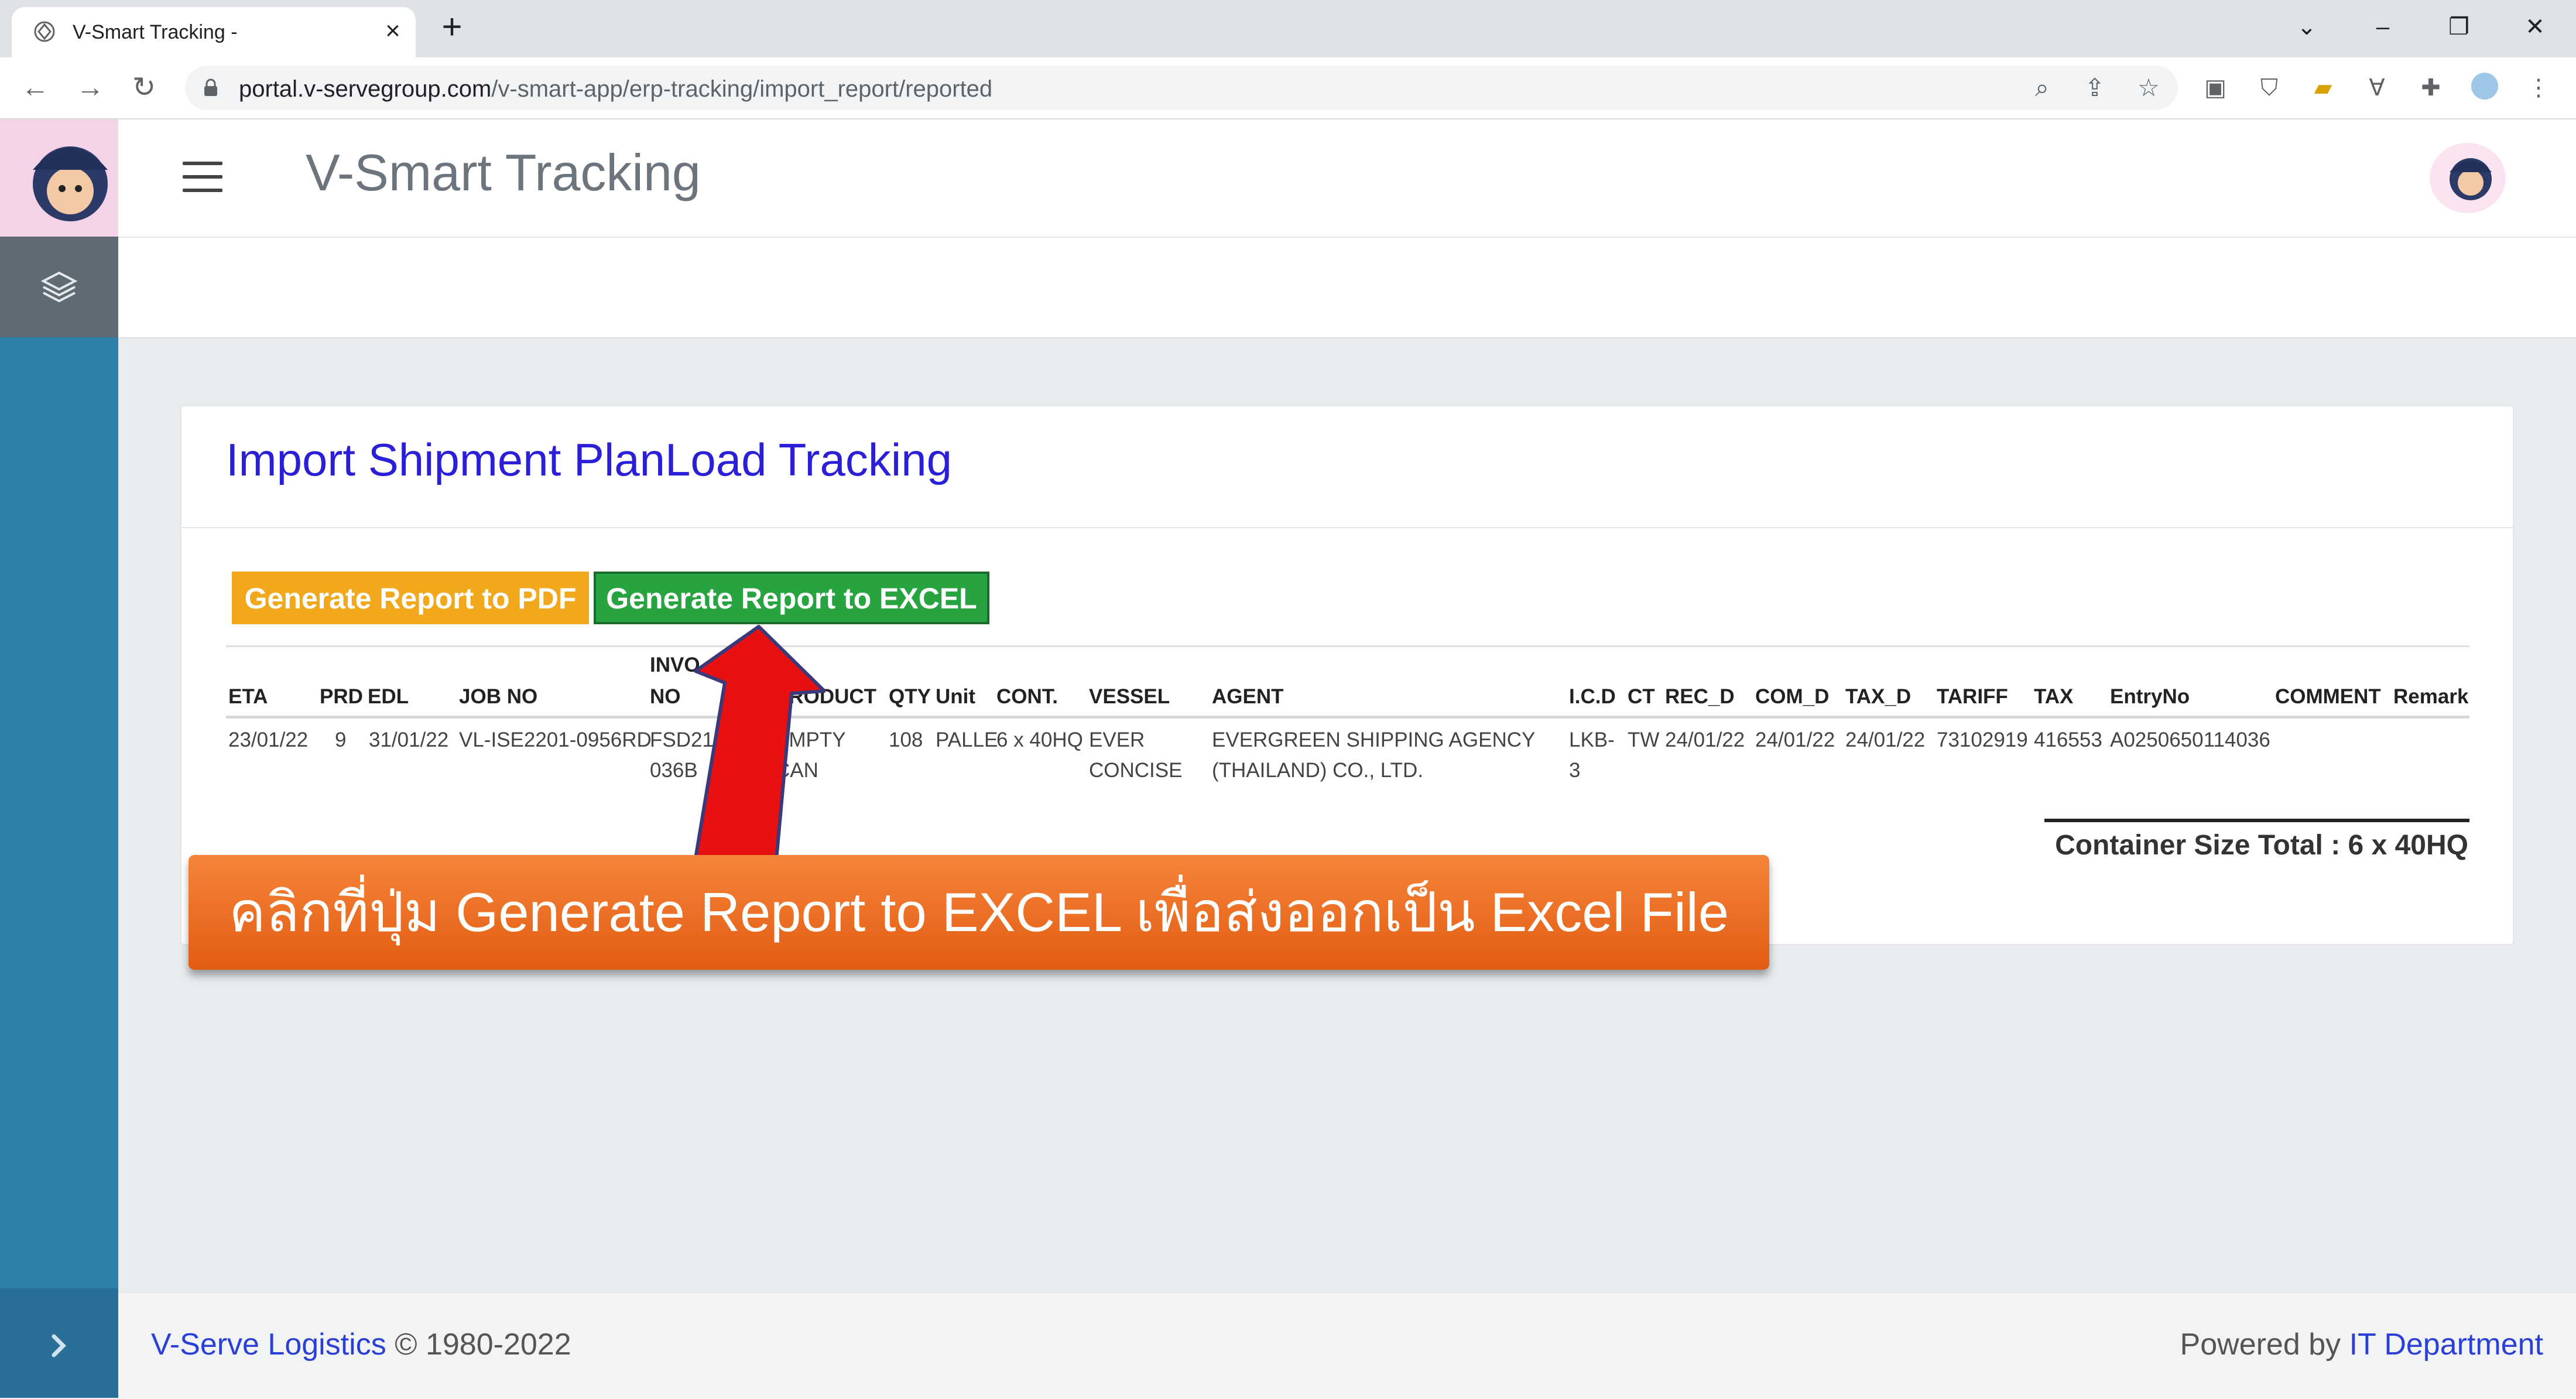  What do you see at coordinates (1705, 739) in the screenshot?
I see `td-rec-d: 24/01/22` at bounding box center [1705, 739].